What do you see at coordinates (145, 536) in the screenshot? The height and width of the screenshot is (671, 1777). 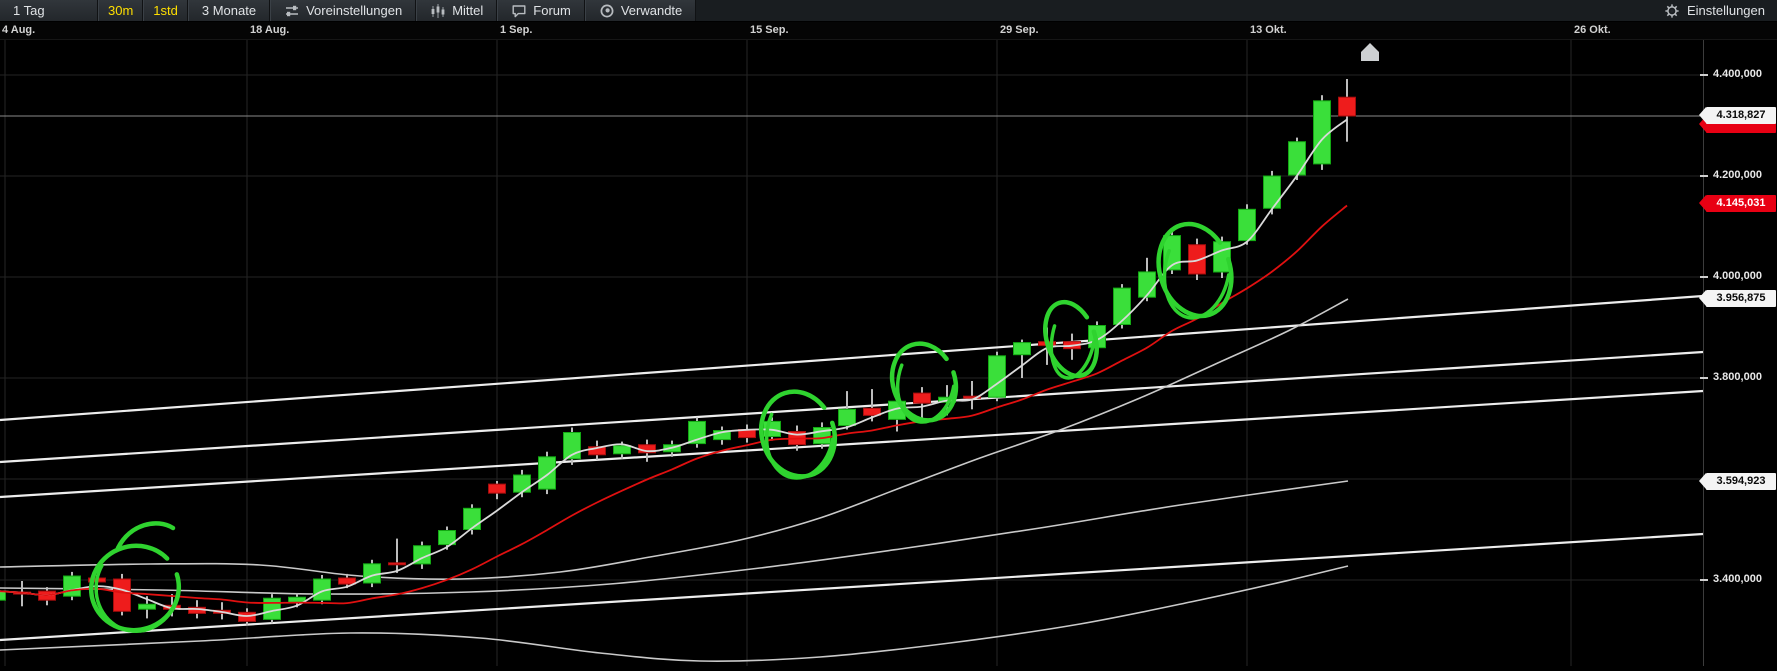 I see `highlight-circle-tail` at bounding box center [145, 536].